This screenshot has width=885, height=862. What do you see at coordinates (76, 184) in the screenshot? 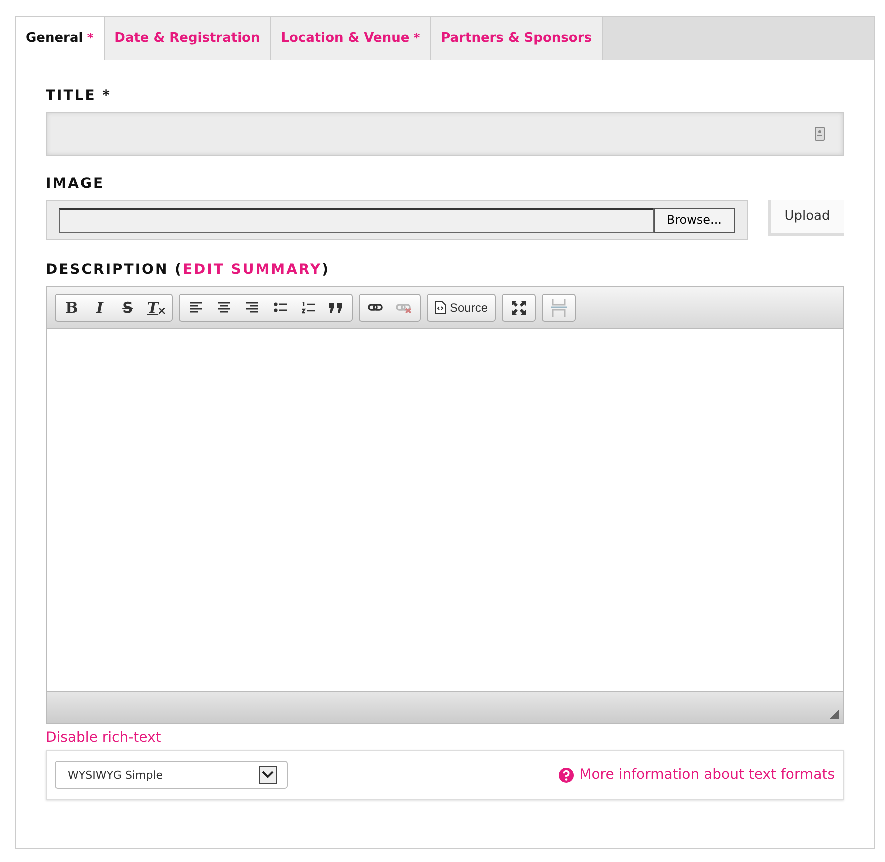
I see `field-label: IMAGE` at bounding box center [76, 184].